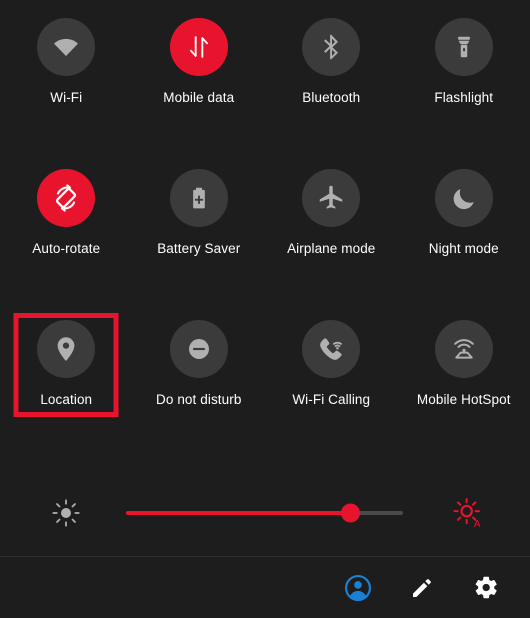 The image size is (530, 618). I want to click on mobile-data-icon, so click(198, 47).